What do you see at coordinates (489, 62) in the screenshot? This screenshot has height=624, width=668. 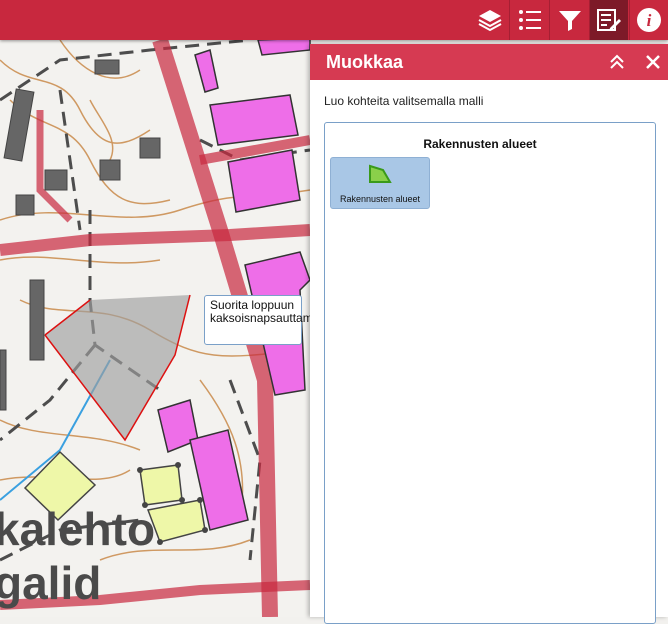 I see `panel-header: Muokkaa` at bounding box center [489, 62].